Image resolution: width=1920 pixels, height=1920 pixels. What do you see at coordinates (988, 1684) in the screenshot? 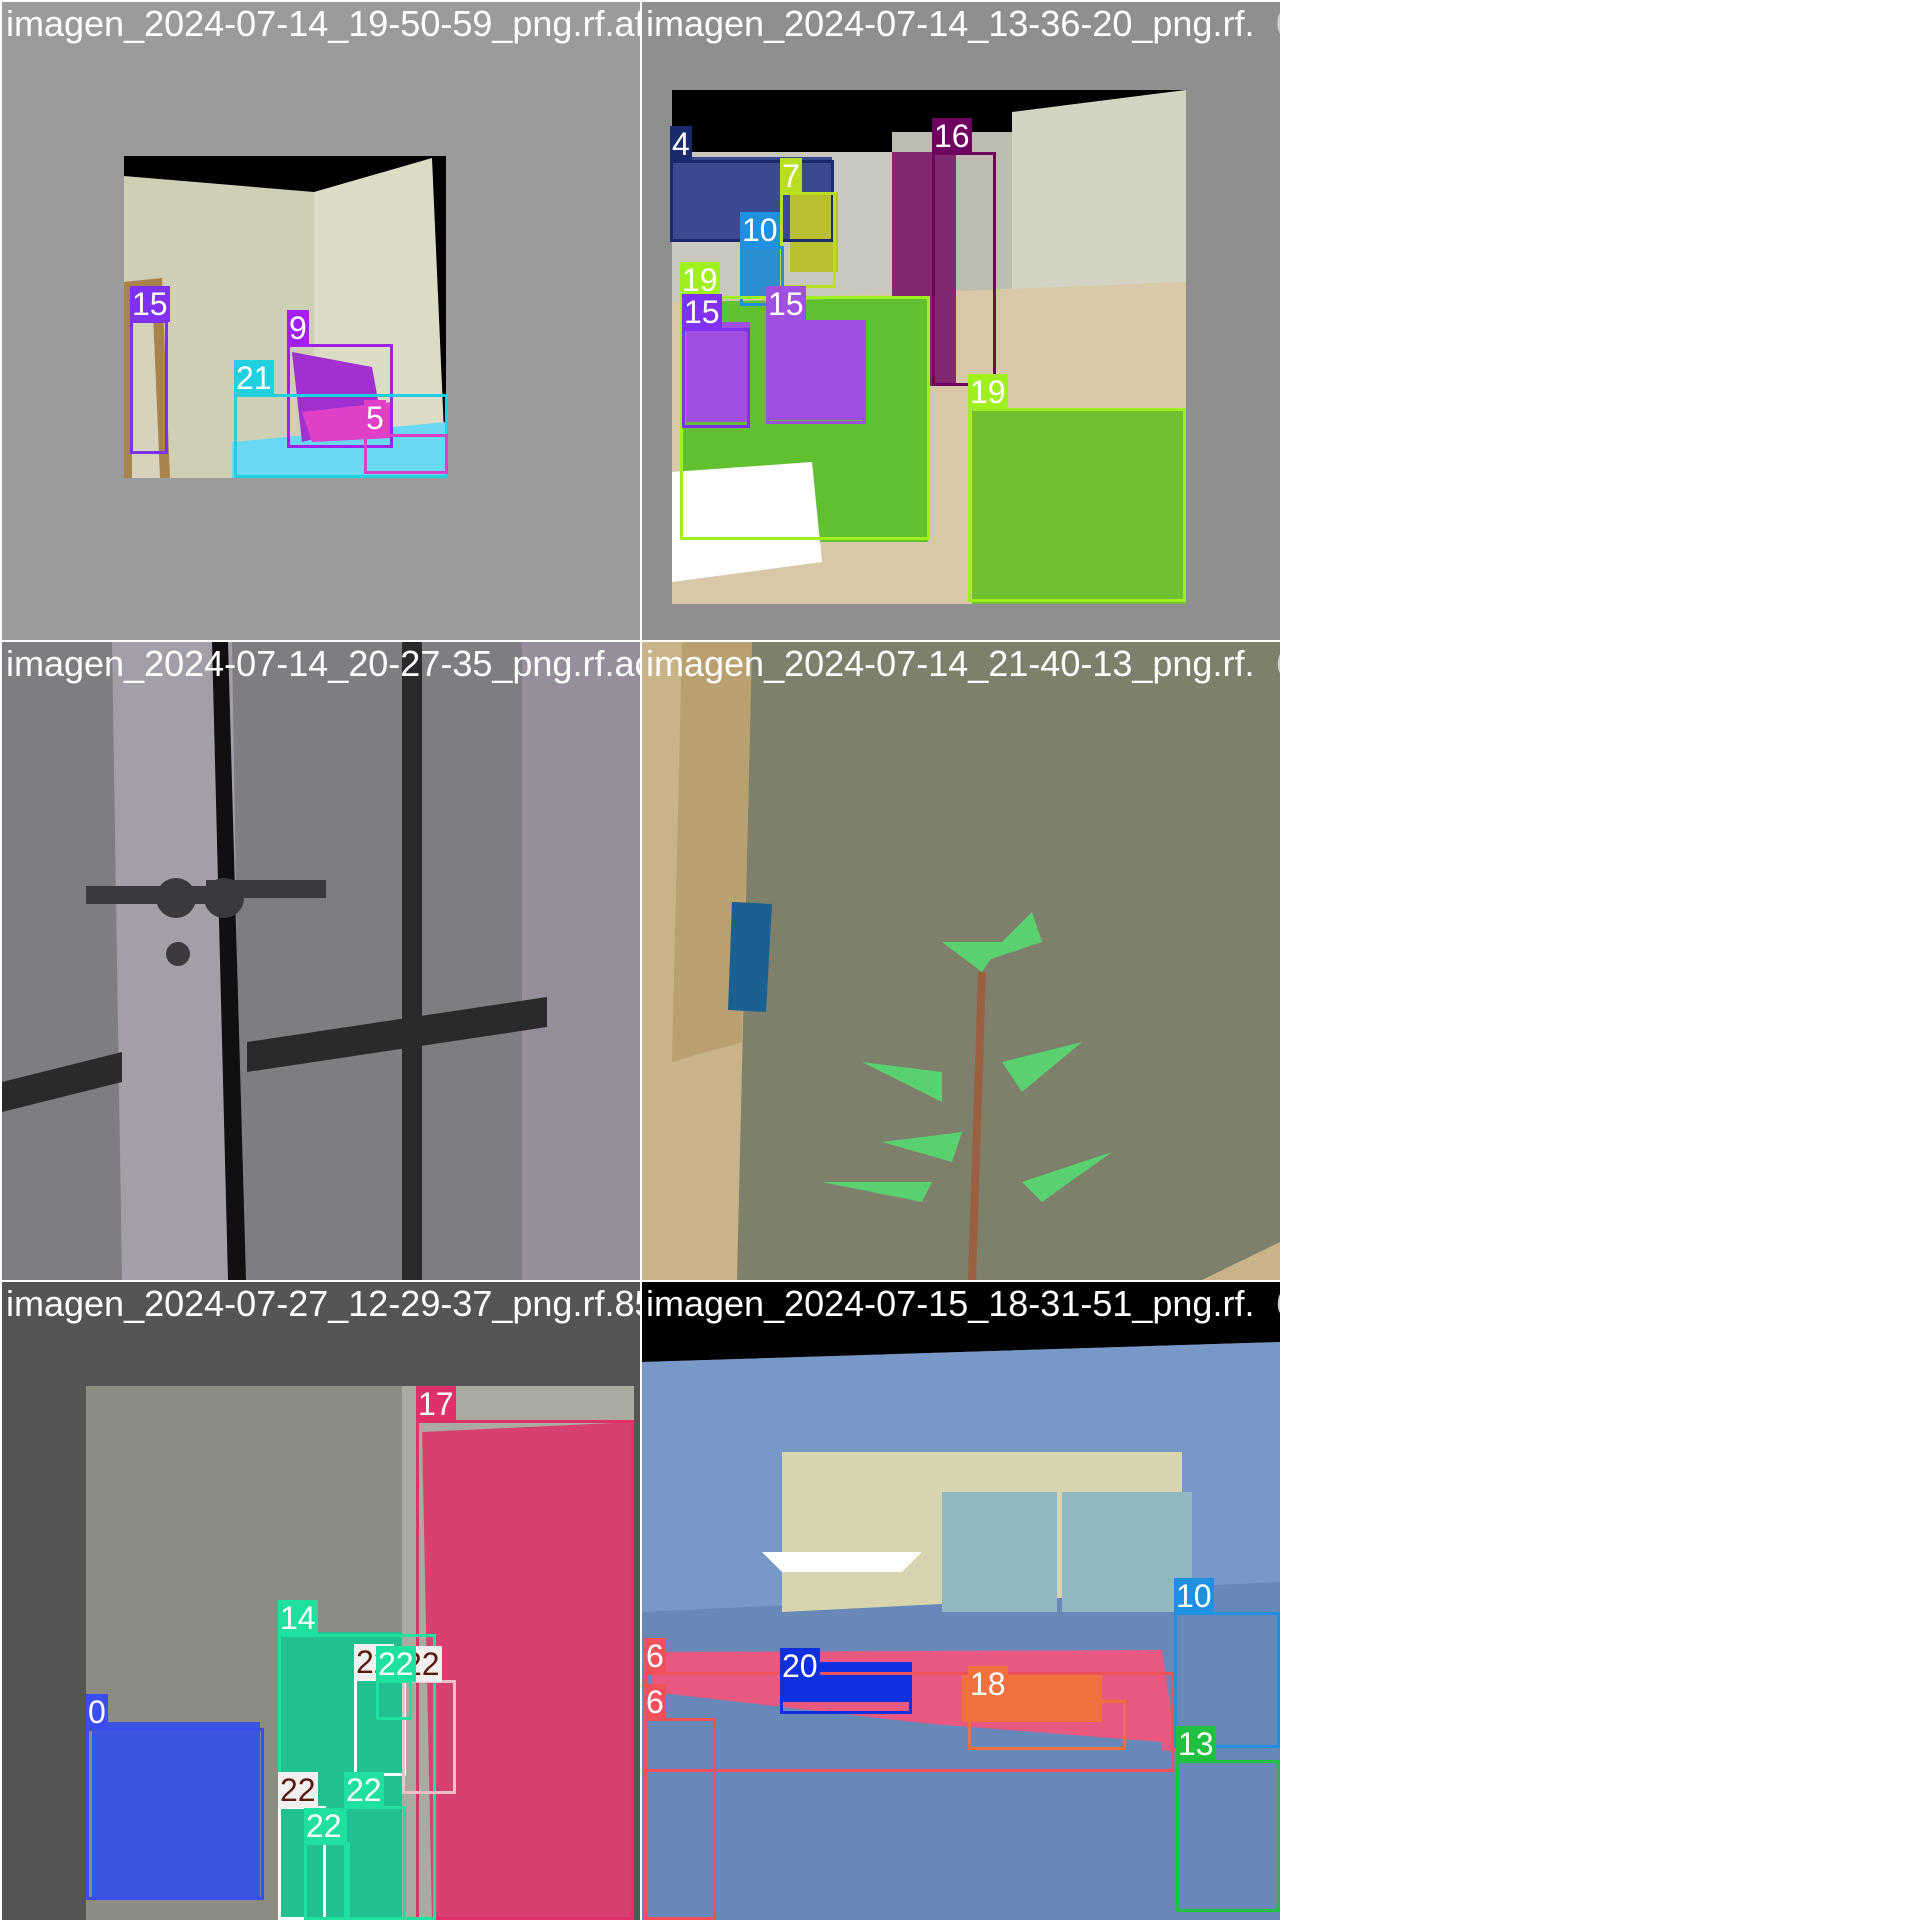
I see `bbox-label: 18` at bounding box center [988, 1684].